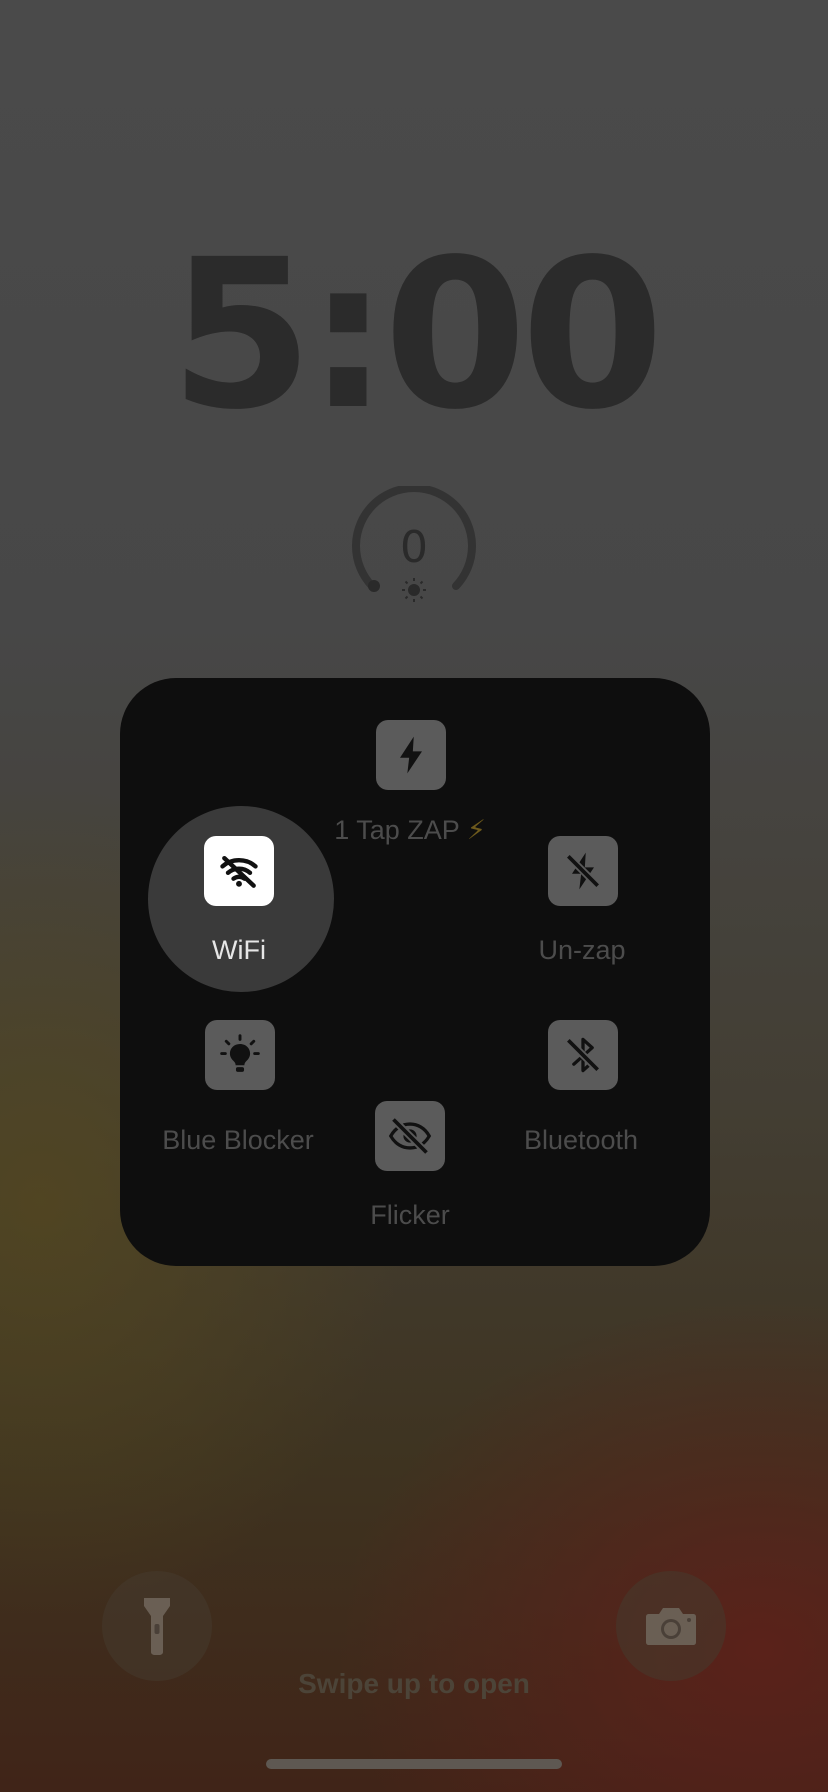 The height and width of the screenshot is (1792, 828). I want to click on flashlight-button, so click(157, 1626).